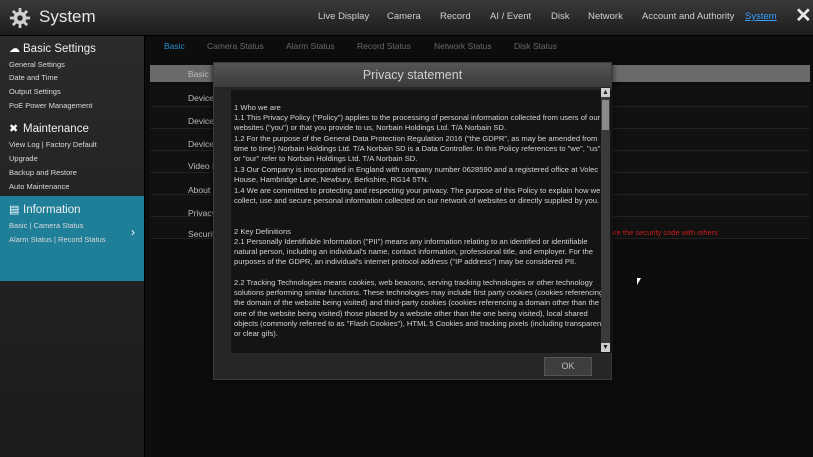 The width and height of the screenshot is (813, 457). What do you see at coordinates (688, 16) in the screenshot?
I see `nav-account-authority: Account and Authority` at bounding box center [688, 16].